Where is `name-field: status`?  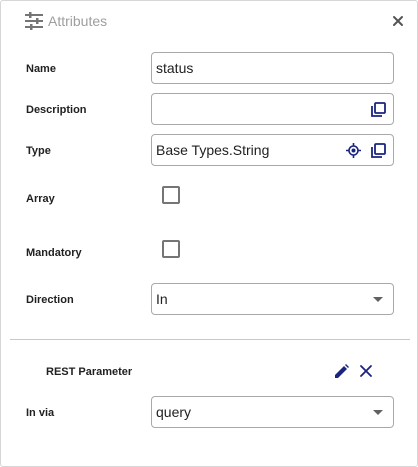
name-field: status is located at coordinates (272, 68).